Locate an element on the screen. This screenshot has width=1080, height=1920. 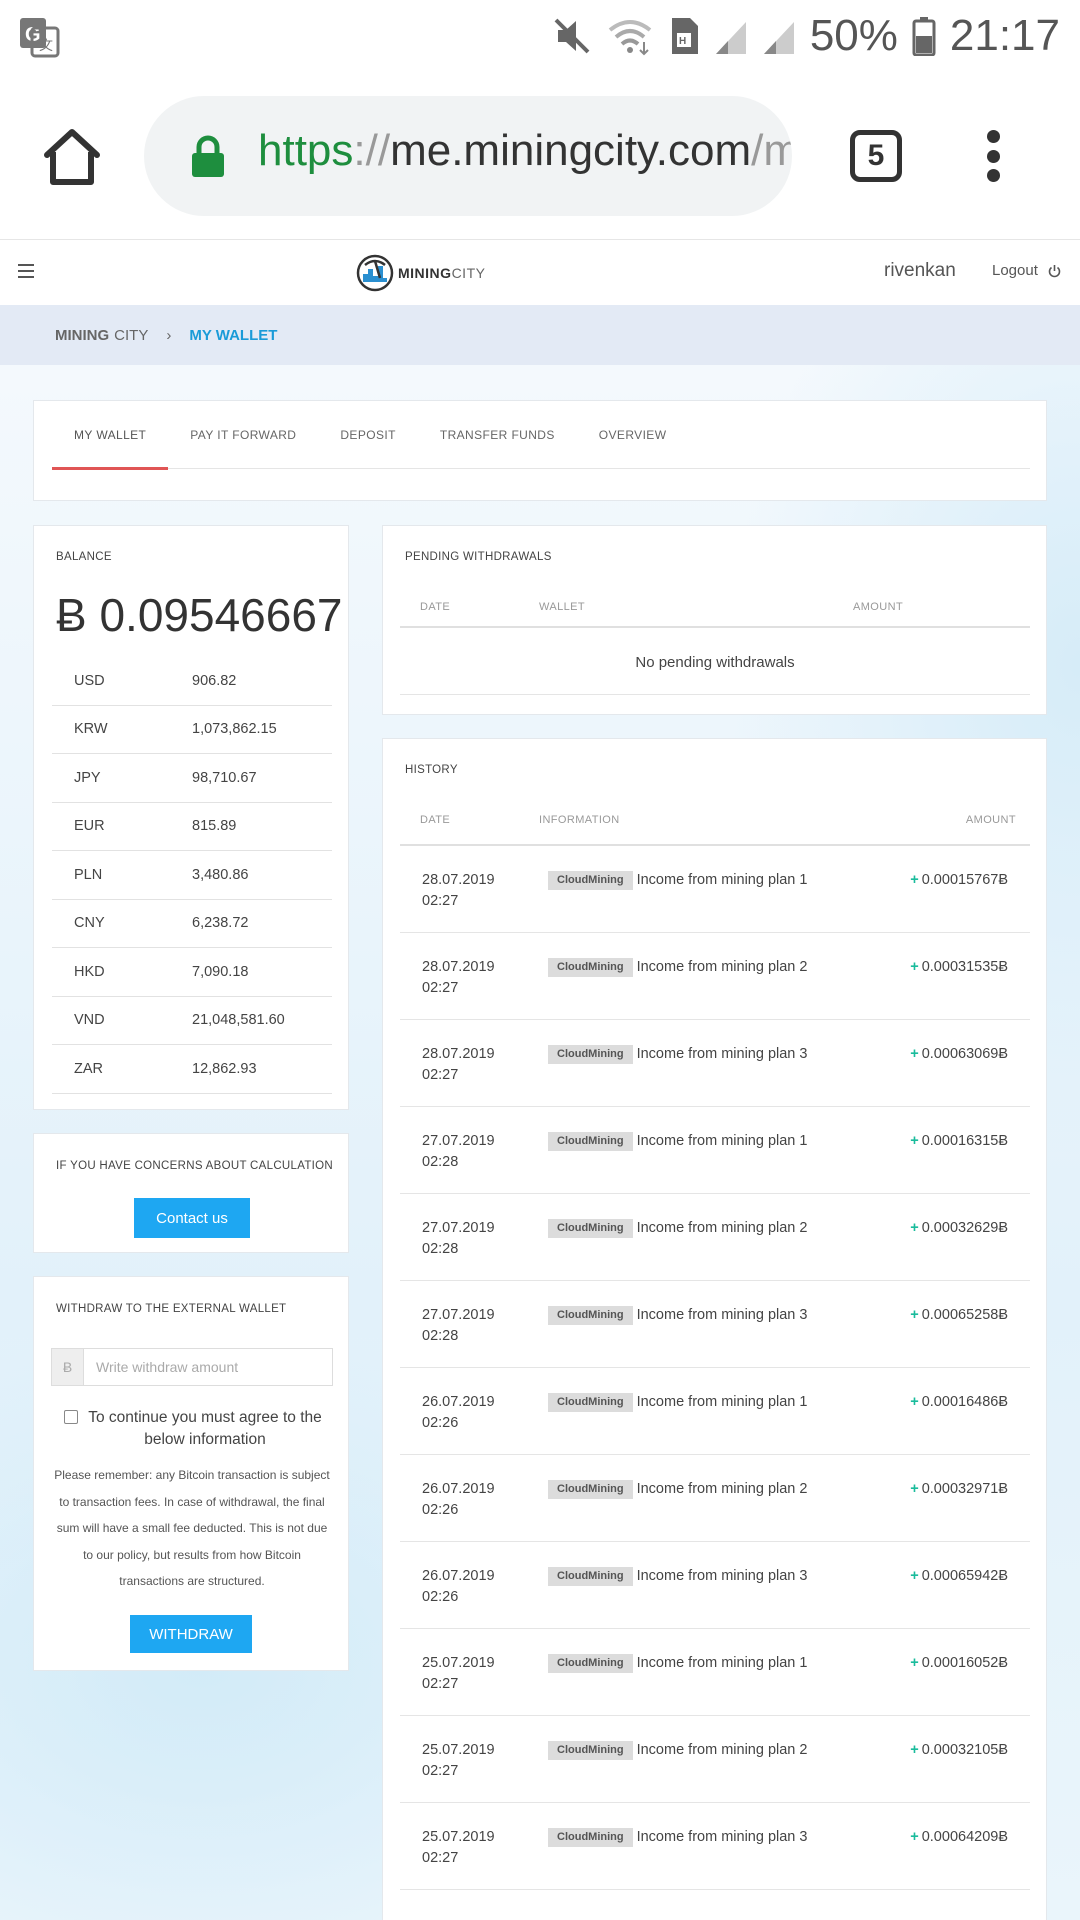
history-info: CloudMining Income from mining plan 3 is located at coordinates (688, 1837).